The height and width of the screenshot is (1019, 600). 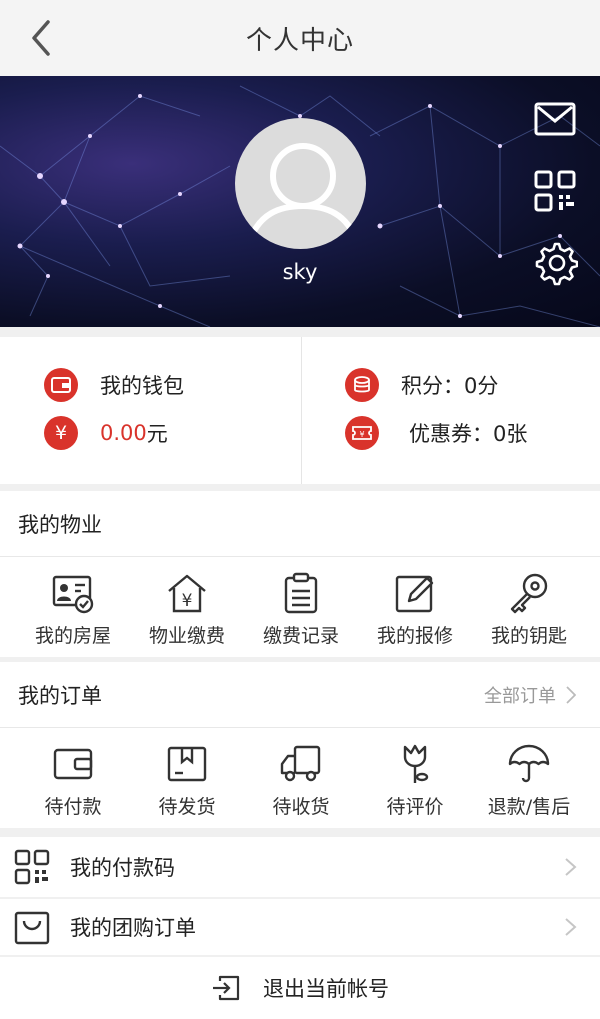 What do you see at coordinates (520, 696) in the screenshot?
I see `all-orders-label: 全部订单` at bounding box center [520, 696].